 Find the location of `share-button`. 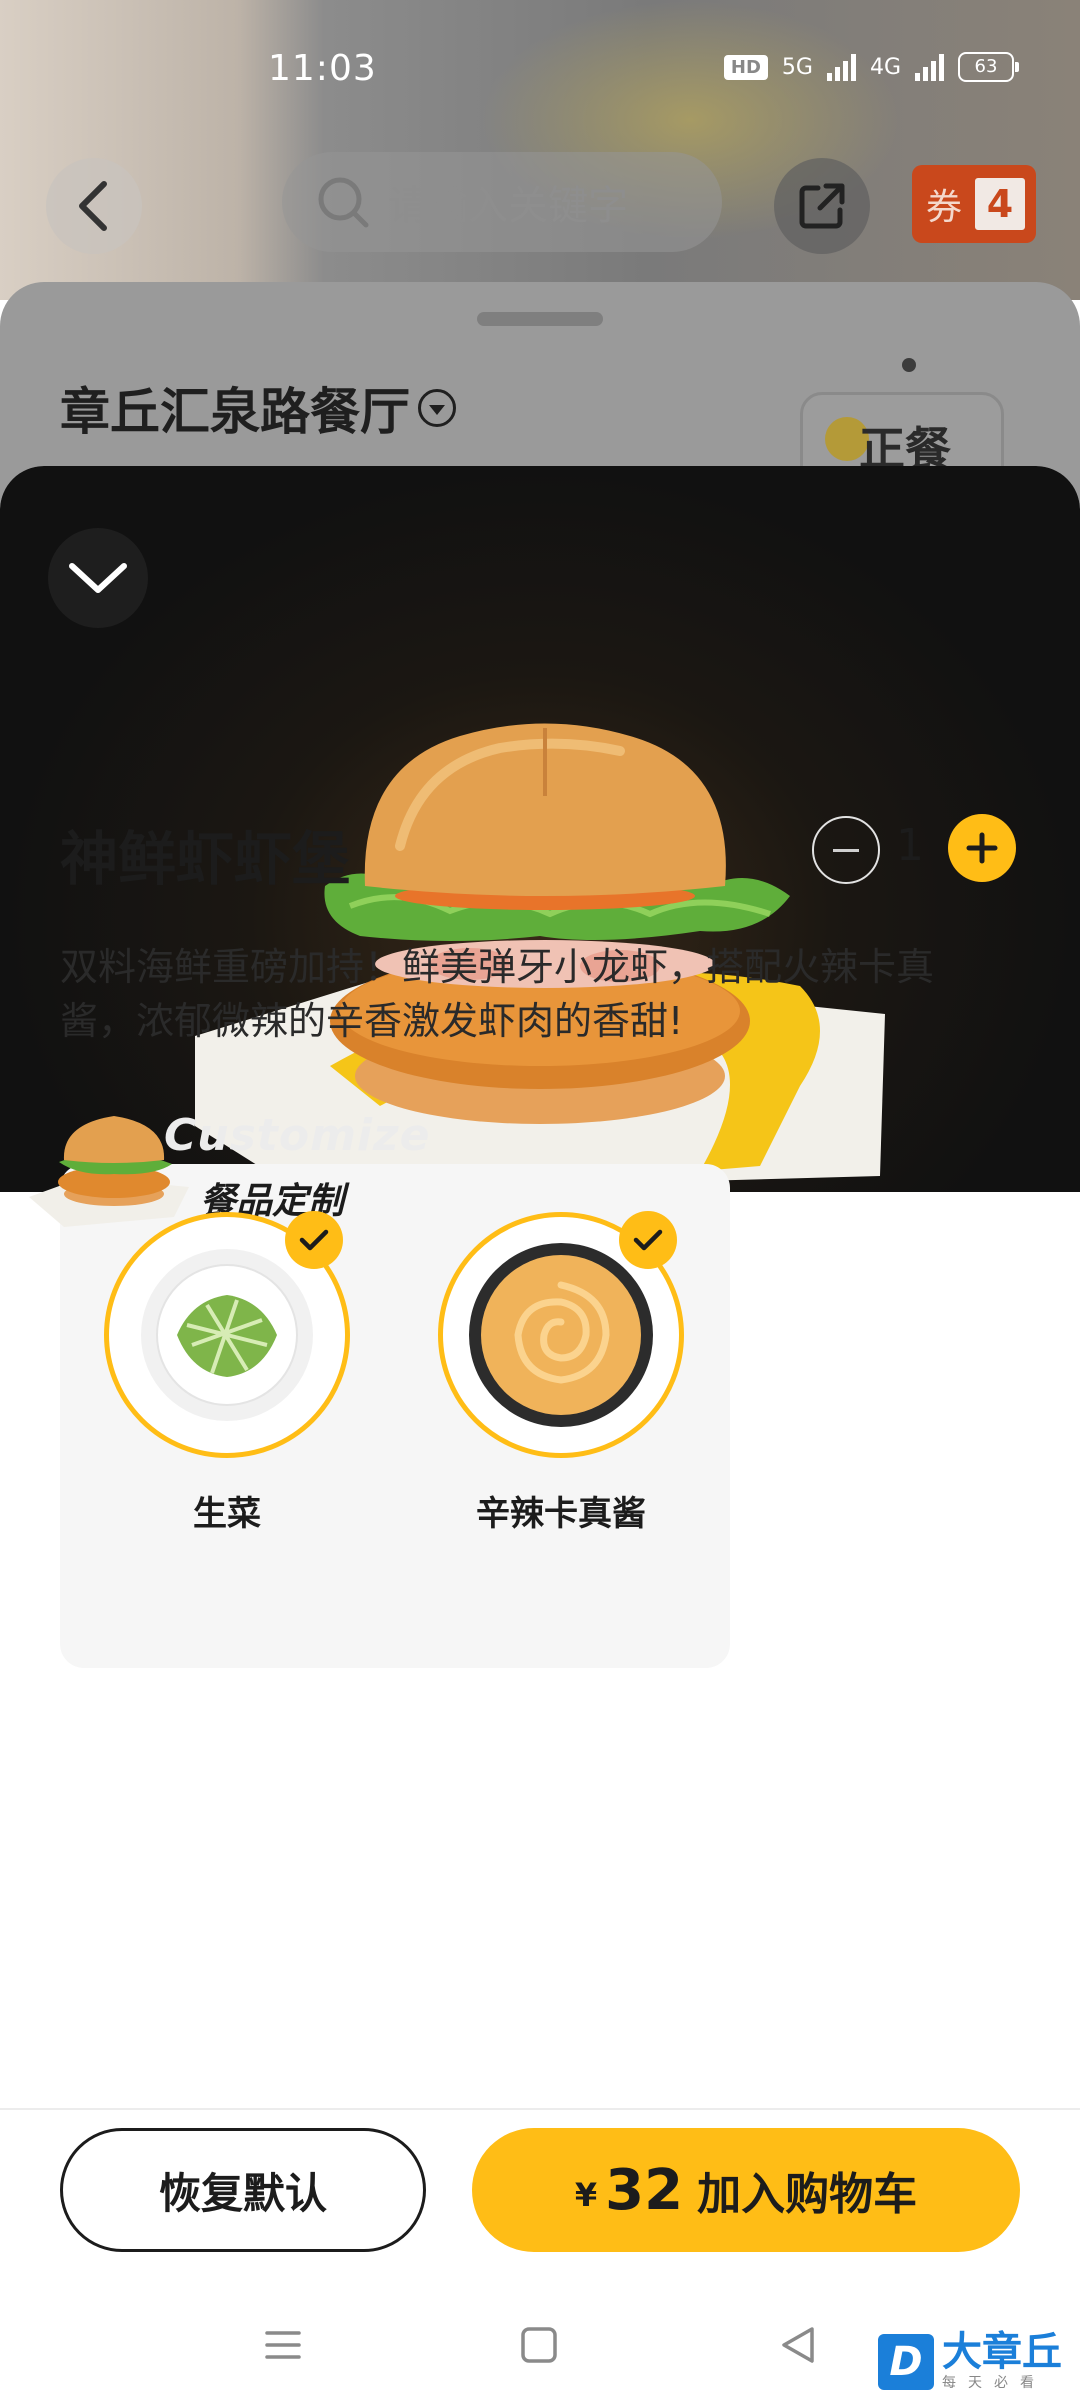

share-button is located at coordinates (822, 206).